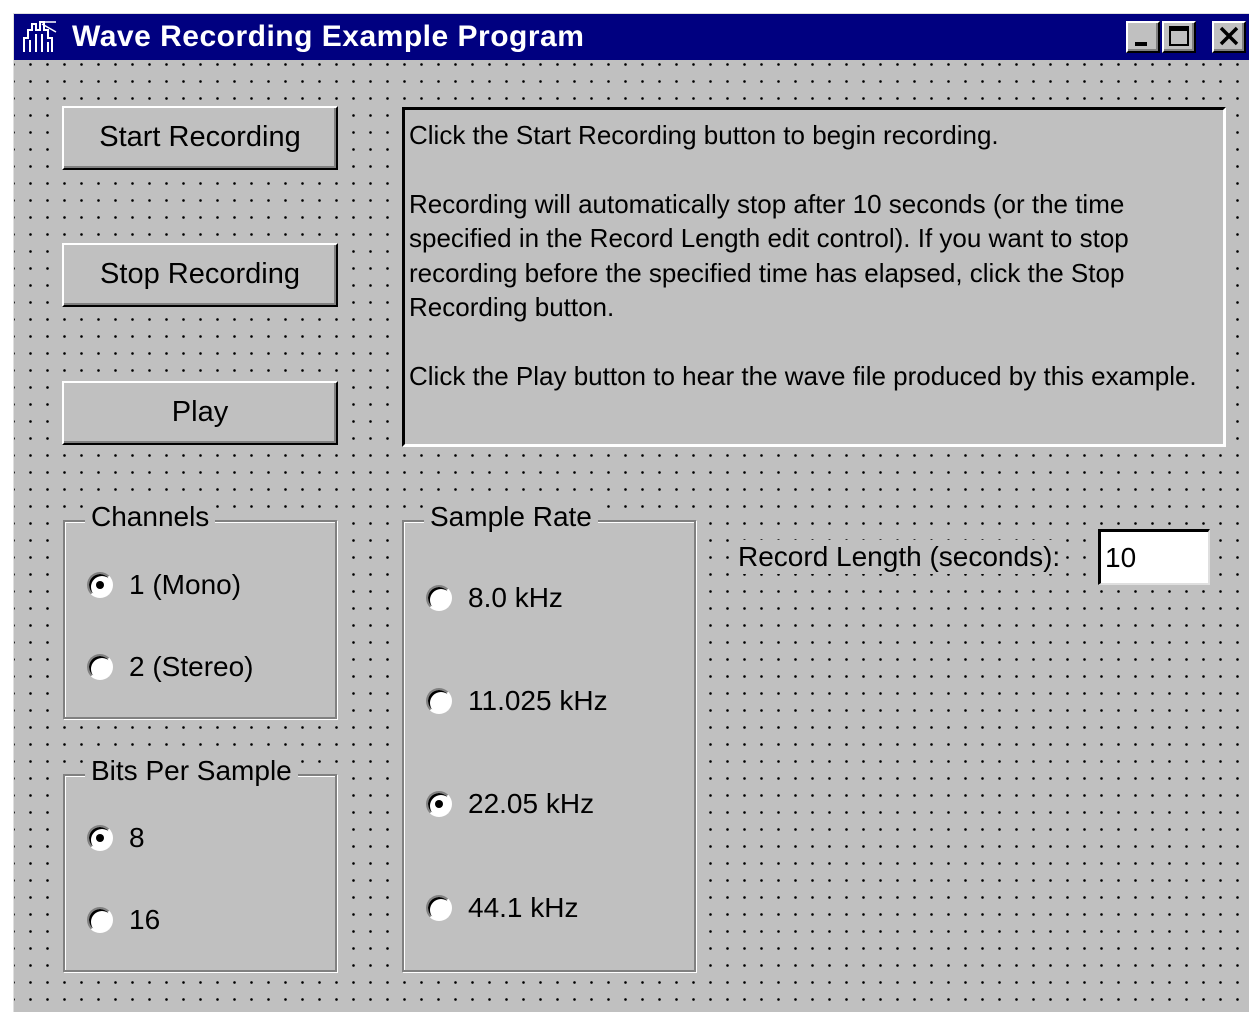  I want to click on stop-recording-button: Stop Recording, so click(200, 275).